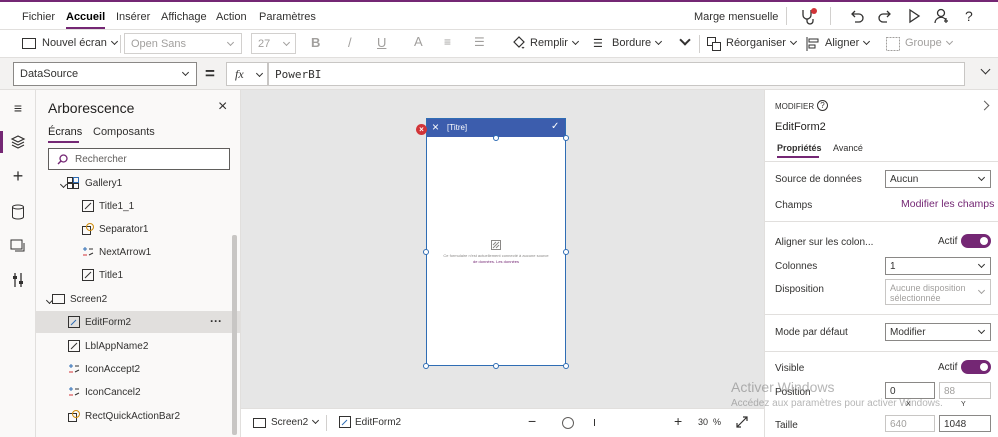 The image size is (998, 437). What do you see at coordinates (138, 252) in the screenshot?
I see `tree-item-nextarrow1: NextArrow1` at bounding box center [138, 252].